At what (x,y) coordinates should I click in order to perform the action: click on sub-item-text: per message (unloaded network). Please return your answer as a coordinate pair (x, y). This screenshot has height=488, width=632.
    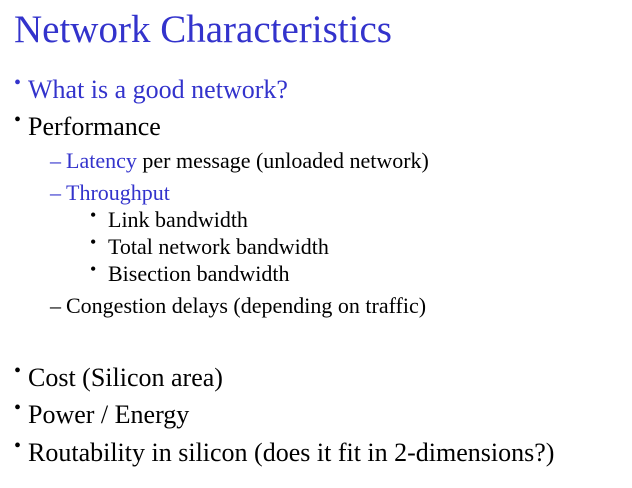
    Looking at the image, I should click on (282, 160).